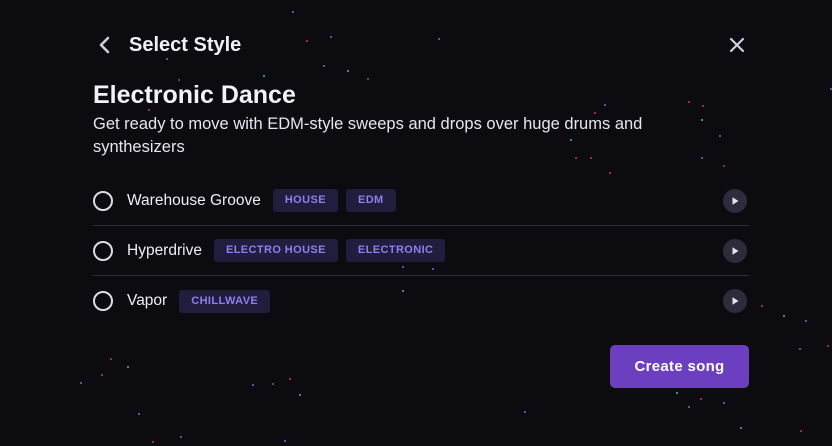 Image resolution: width=832 pixels, height=446 pixels. What do you see at coordinates (421, 45) in the screenshot?
I see `header: Select Style` at bounding box center [421, 45].